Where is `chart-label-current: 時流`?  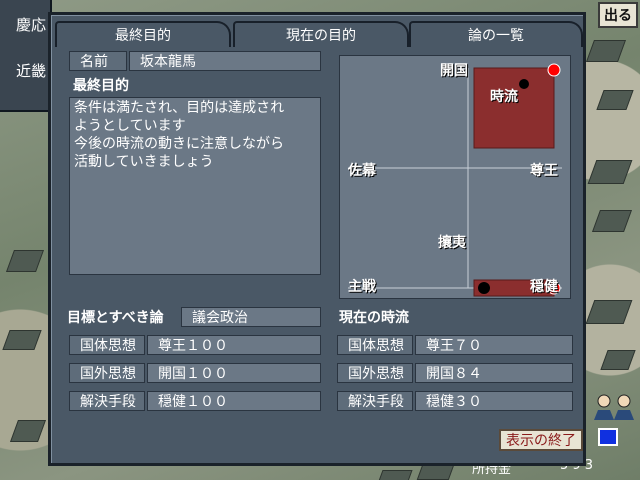
chart-label-current: 時流 is located at coordinates (504, 97).